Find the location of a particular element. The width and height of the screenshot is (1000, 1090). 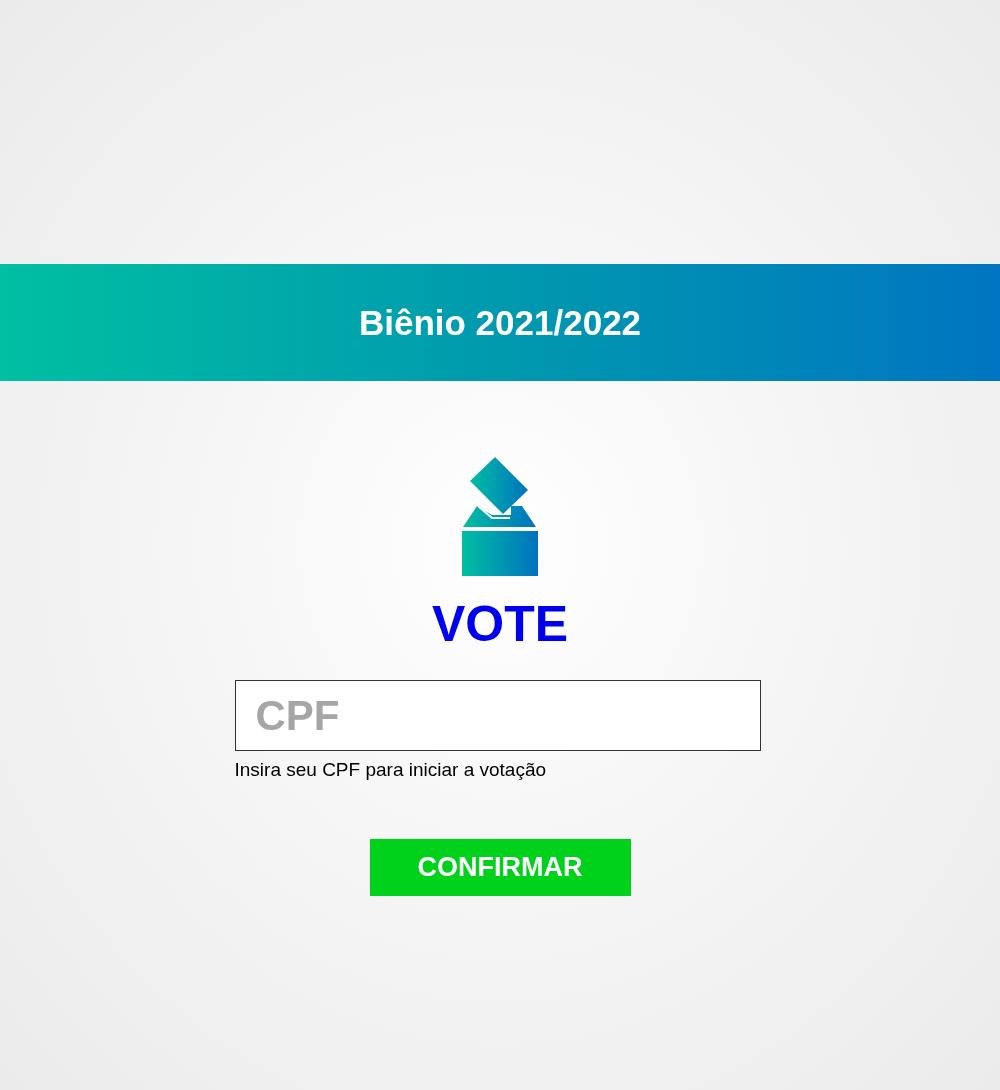

vote-heading: VOTE is located at coordinates (500, 624).